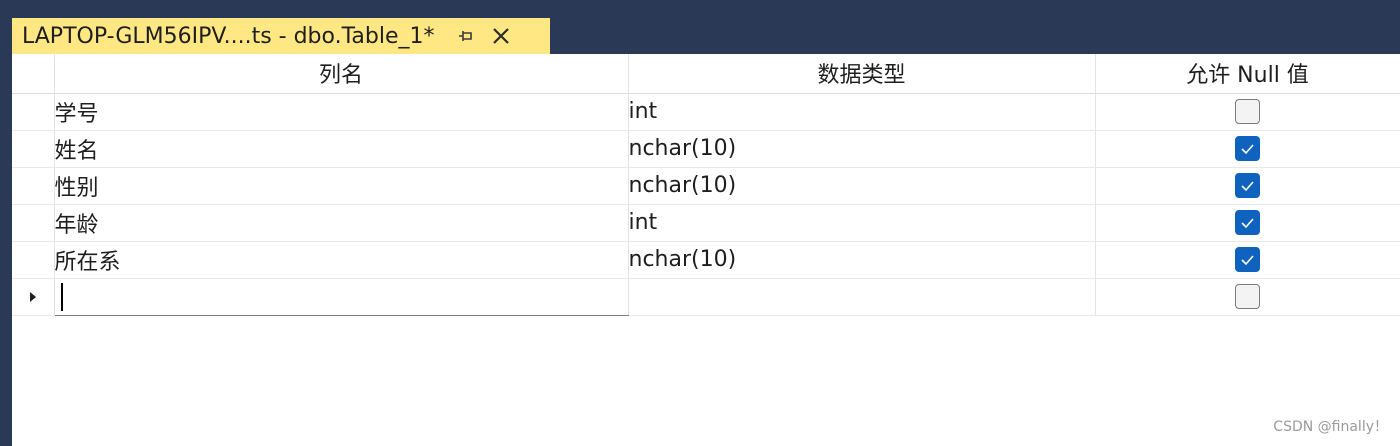 The width and height of the screenshot is (1400, 446). I want to click on close-icon, so click(501, 36).